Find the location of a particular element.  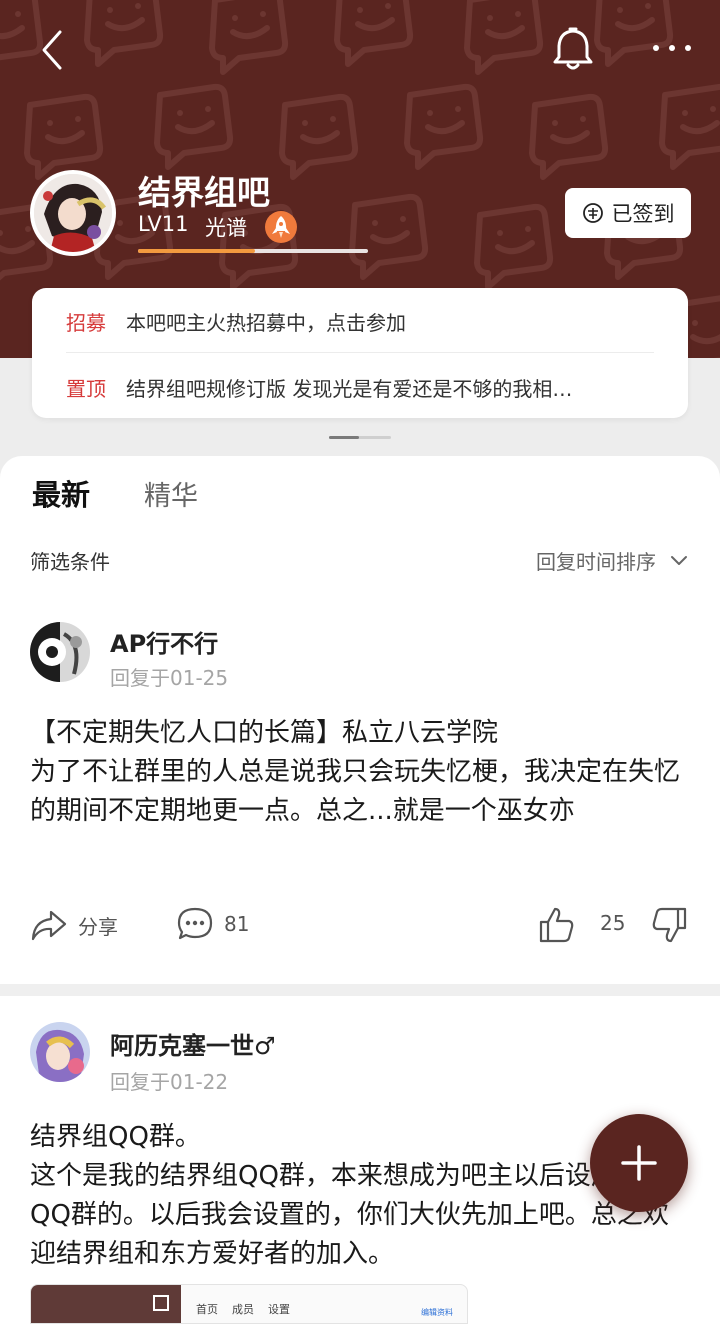

post-author: AP行不行 is located at coordinates (164, 641).